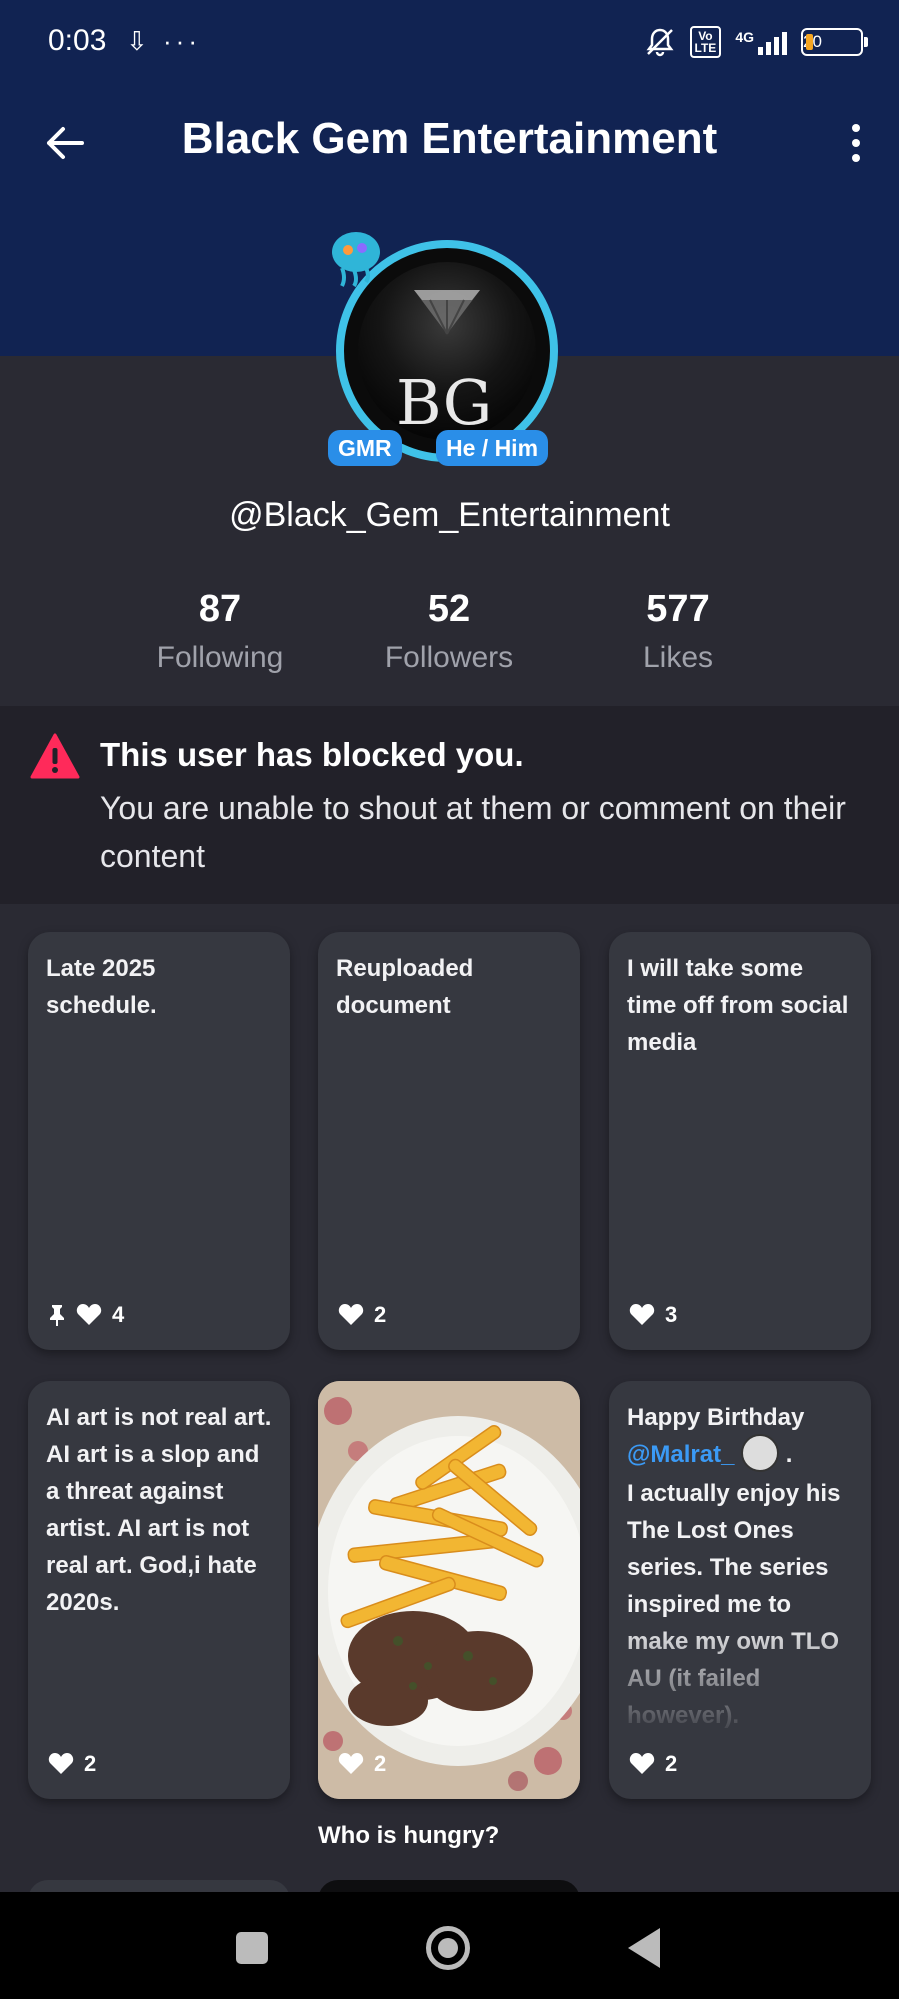 This screenshot has width=899, height=1999. I want to click on stat-value: 87, so click(220, 609).